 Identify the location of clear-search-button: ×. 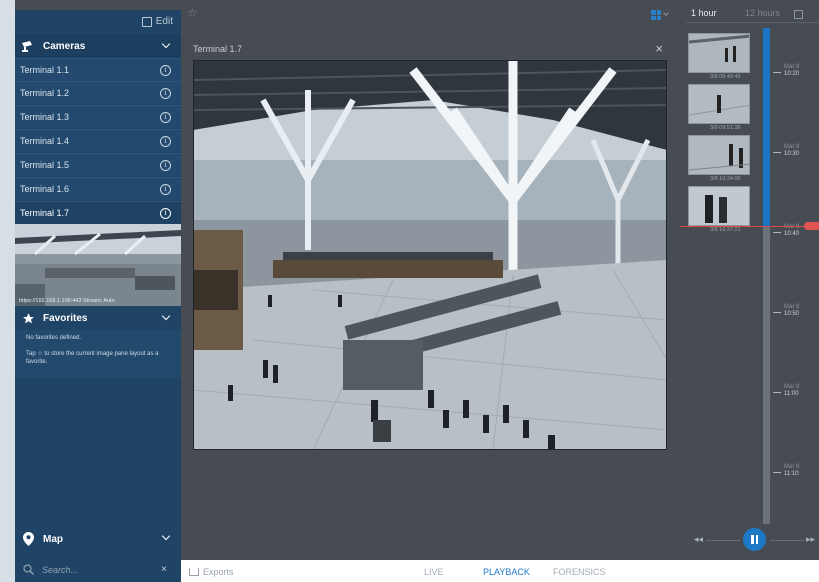
(164, 569).